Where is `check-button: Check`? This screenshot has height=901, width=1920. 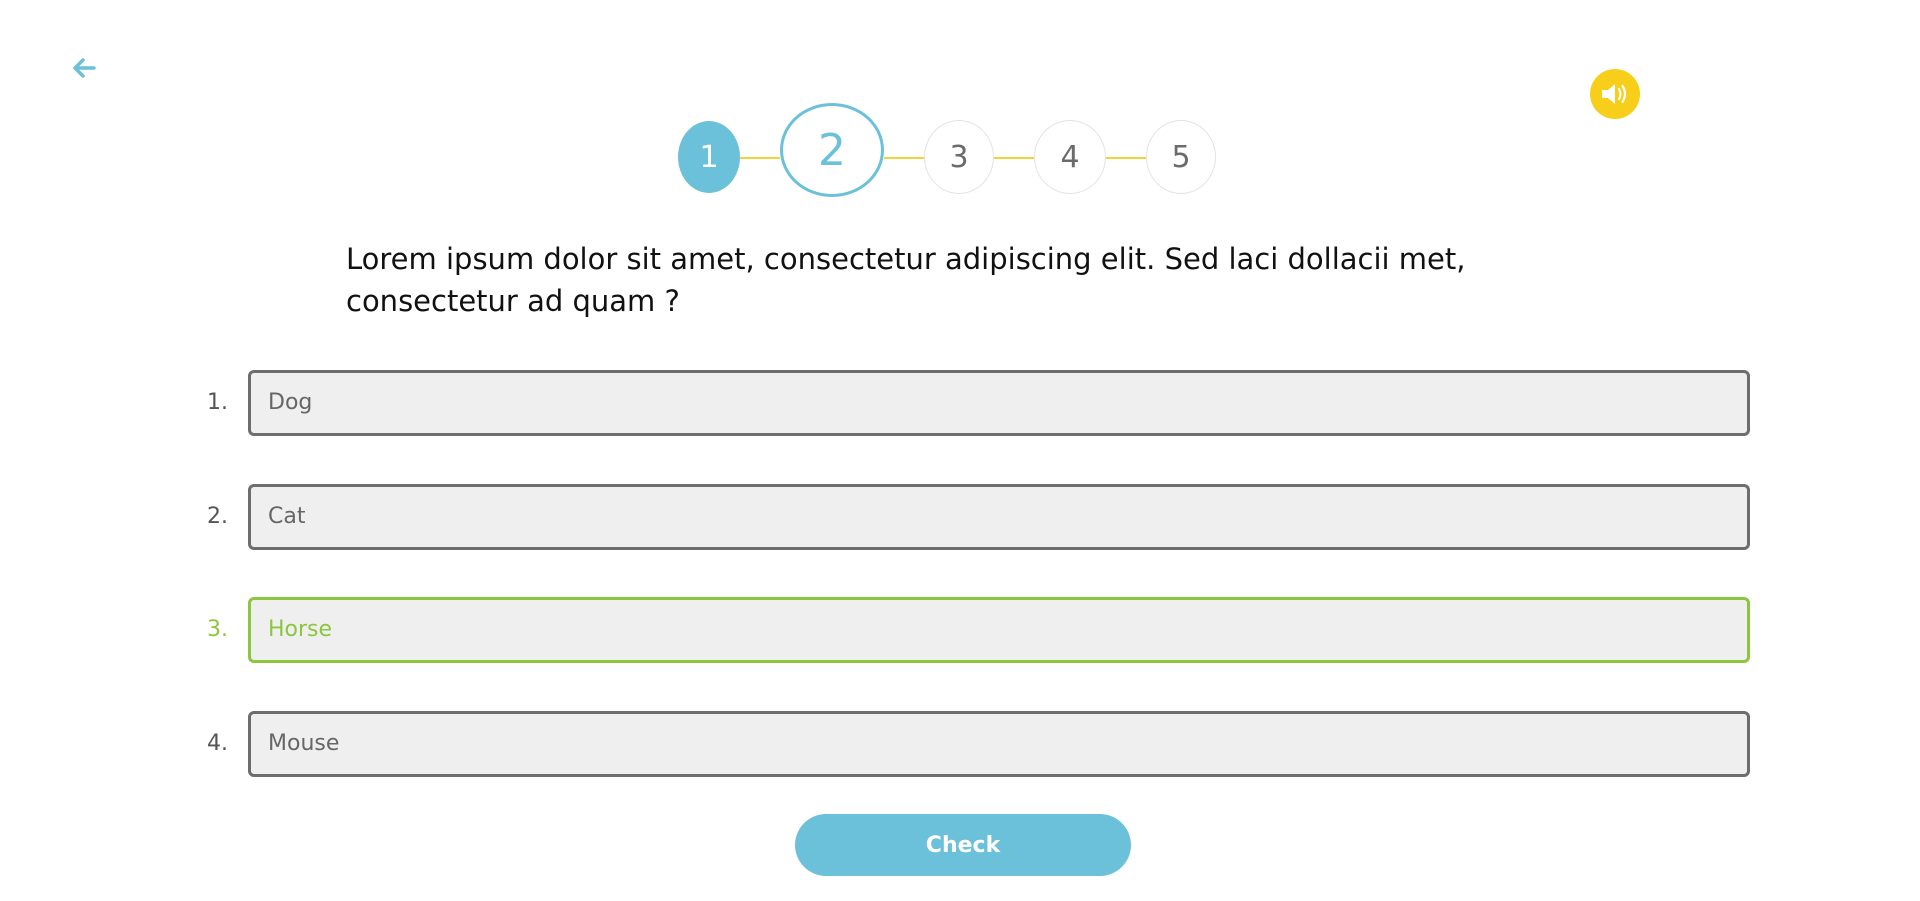
check-button: Check is located at coordinates (963, 845).